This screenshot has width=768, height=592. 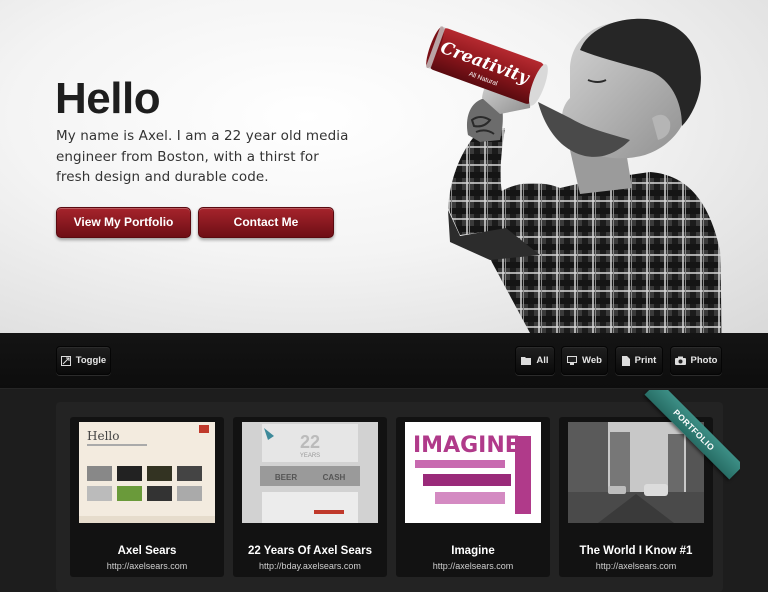 I want to click on portfolio-item-url: http://bday.axelsears.com, so click(x=310, y=566).